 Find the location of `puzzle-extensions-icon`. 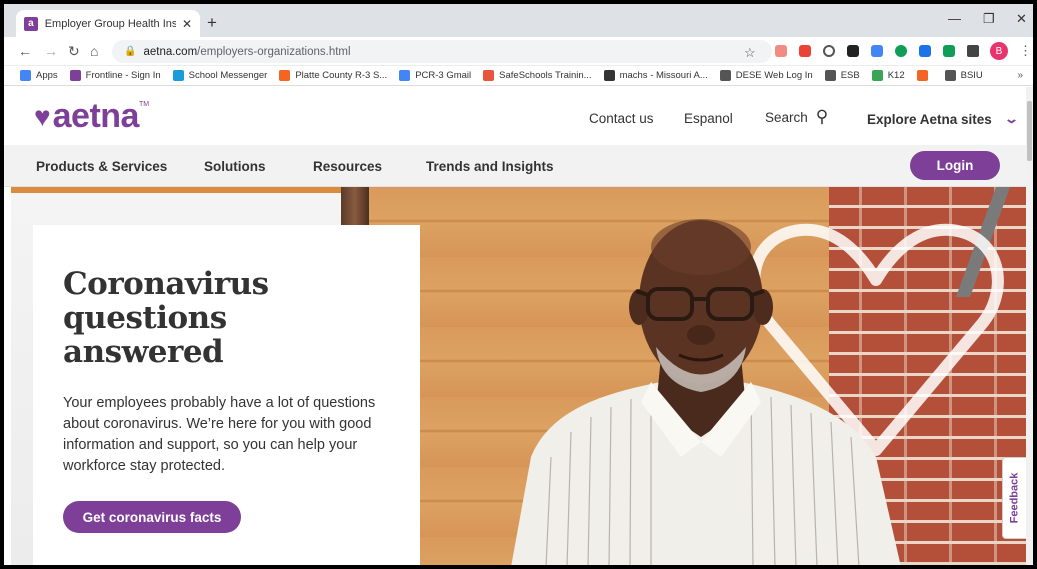

puzzle-extensions-icon is located at coordinates (973, 51).